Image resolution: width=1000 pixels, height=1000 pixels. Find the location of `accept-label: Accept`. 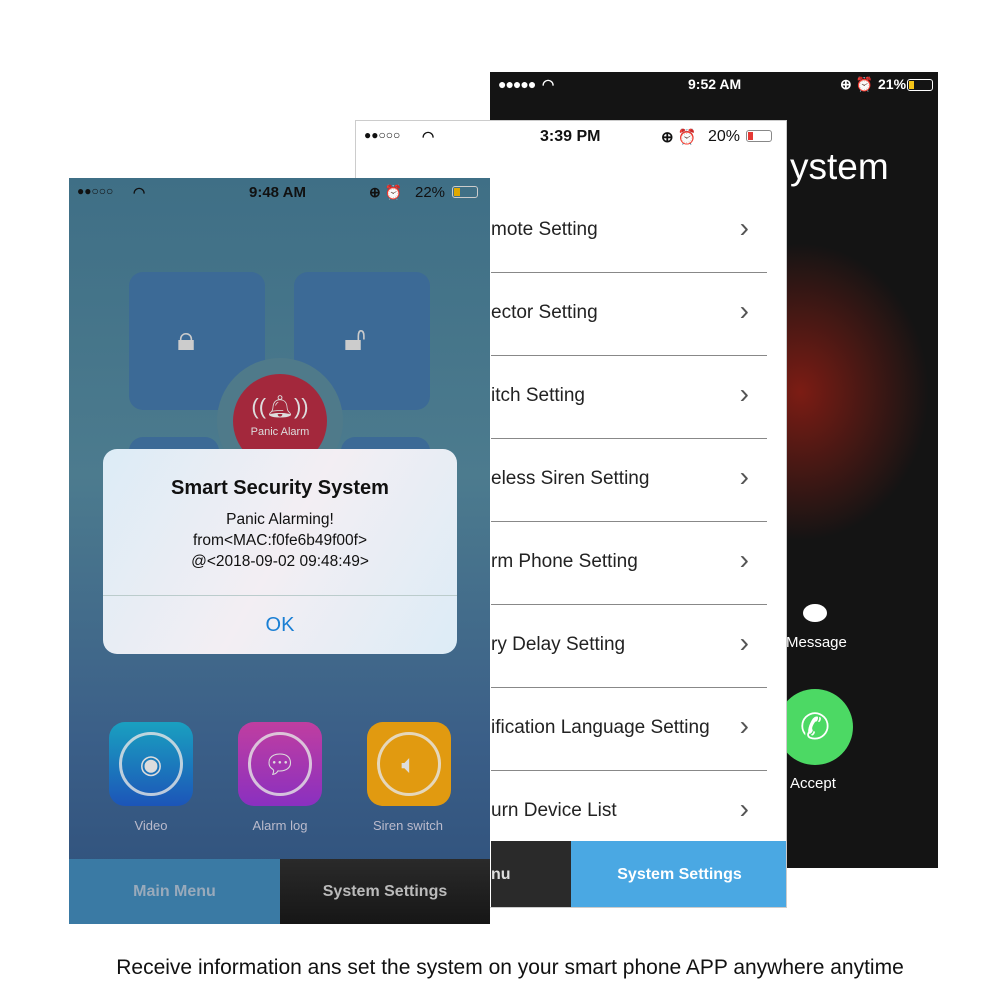

accept-label: Accept is located at coordinates (813, 783).